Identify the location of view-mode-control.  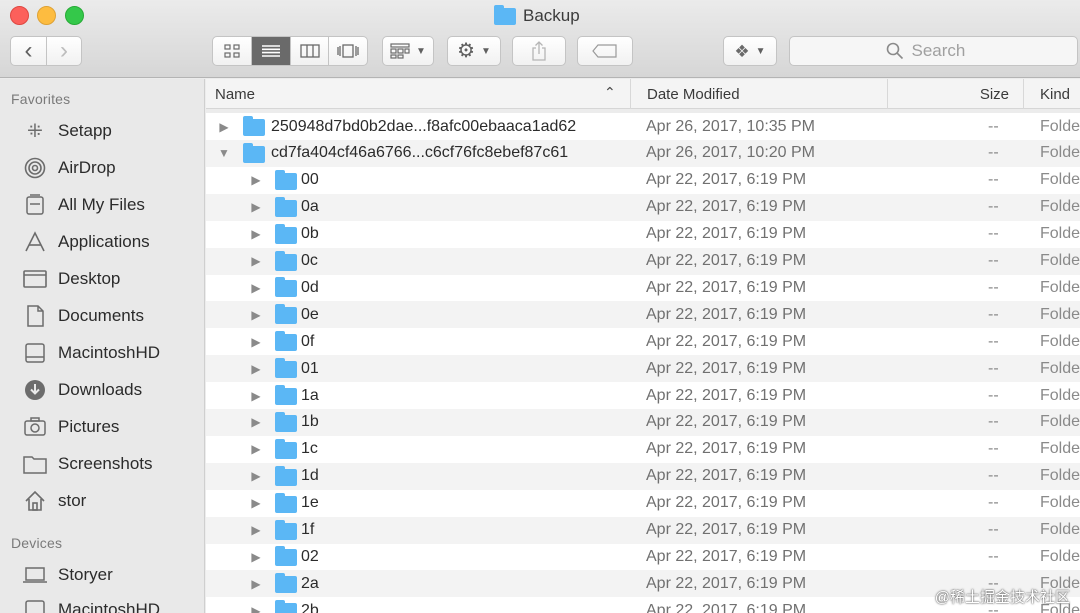
(290, 51).